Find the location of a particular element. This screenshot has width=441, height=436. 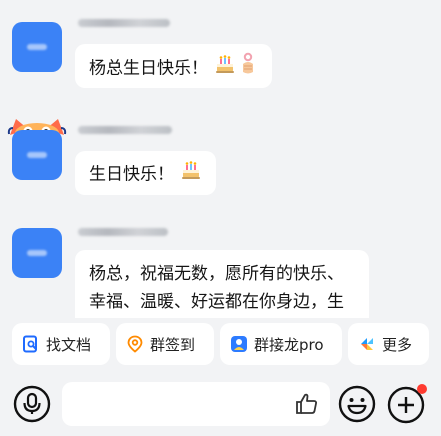

message-input is located at coordinates (196, 404).